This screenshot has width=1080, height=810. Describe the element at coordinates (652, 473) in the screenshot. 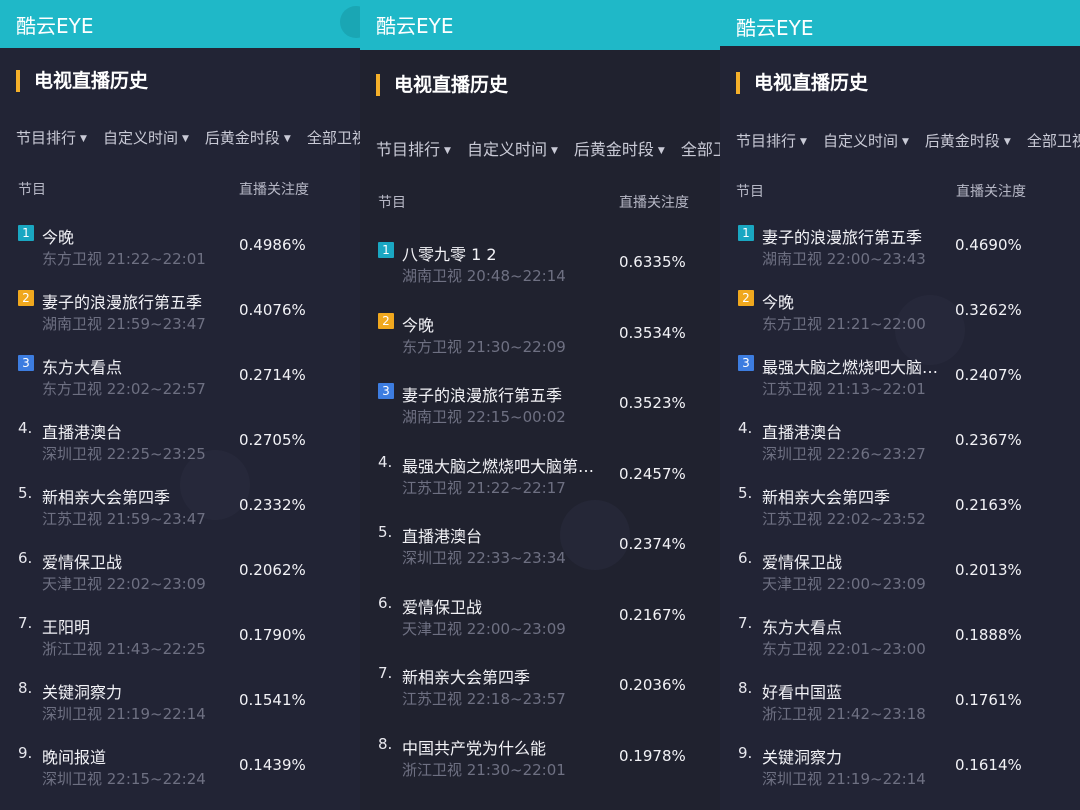

I see `attention-value: 0.2457%` at that location.